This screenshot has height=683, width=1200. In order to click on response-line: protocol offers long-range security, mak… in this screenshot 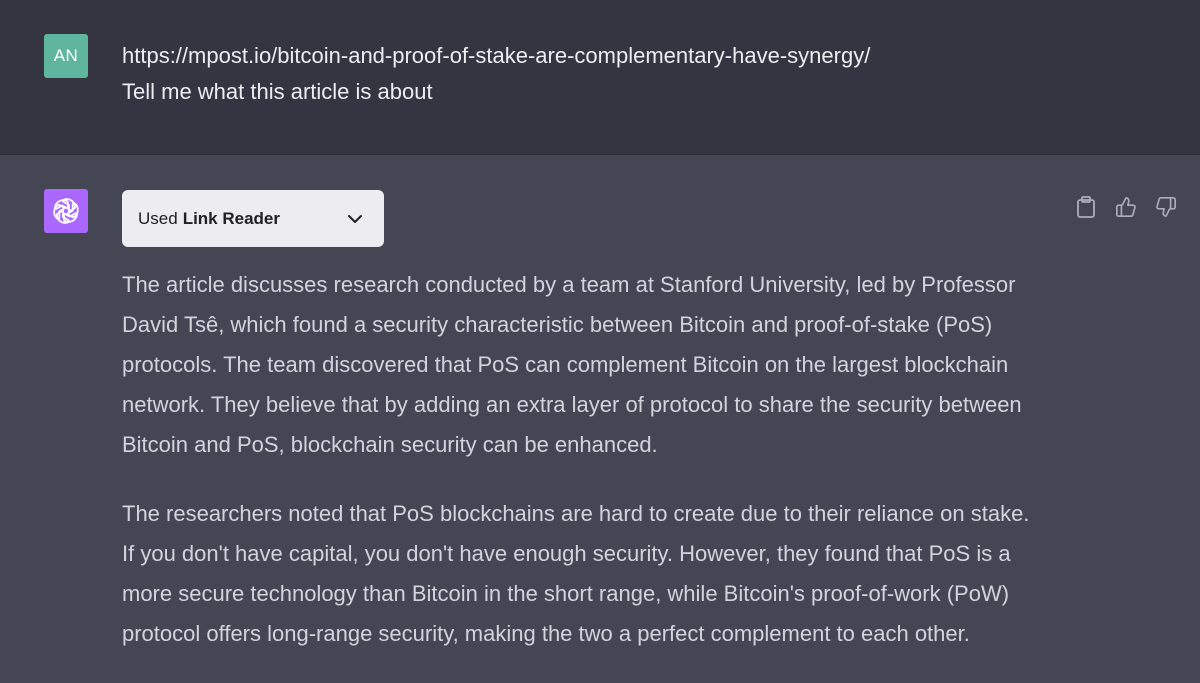, I will do `click(546, 633)`.